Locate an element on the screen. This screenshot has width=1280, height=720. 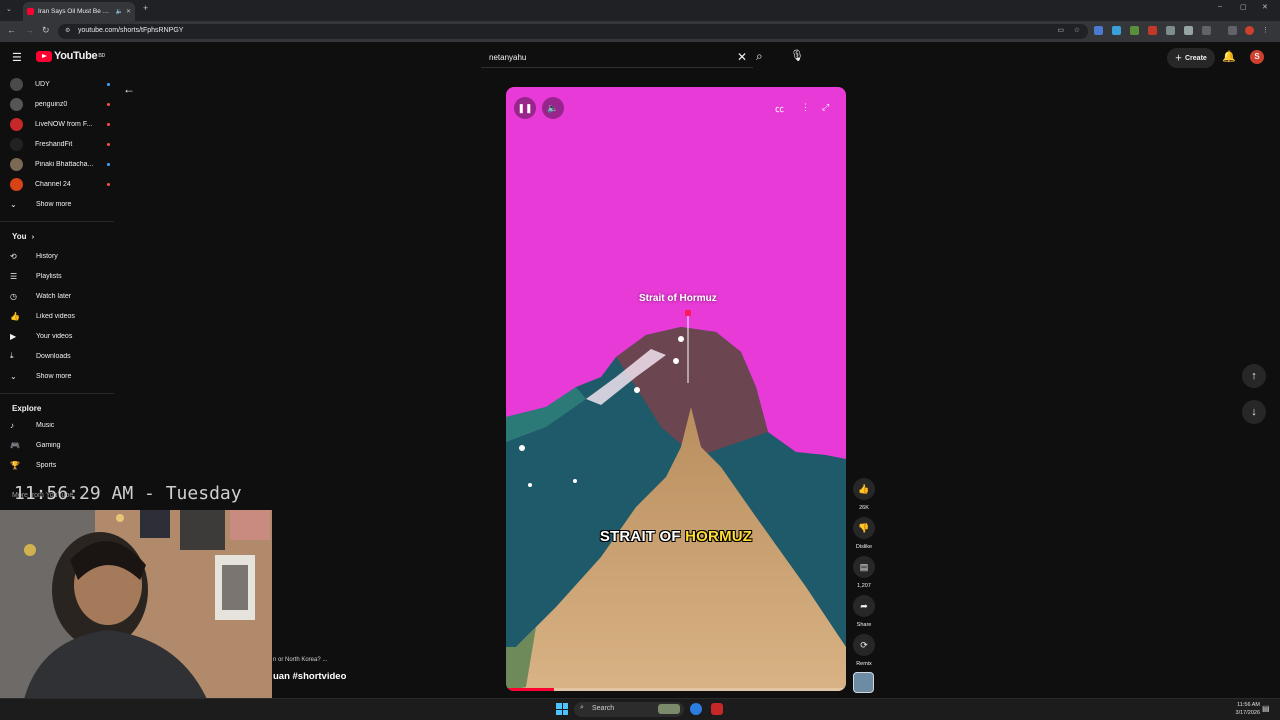
minimize-icon: – is located at coordinates (1220, 6).